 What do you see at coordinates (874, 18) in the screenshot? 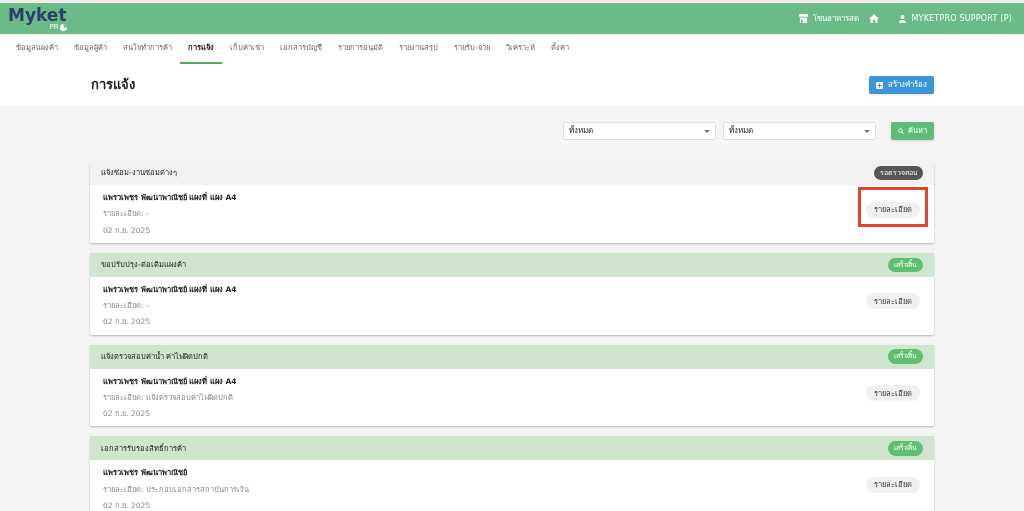
I see `home-icon` at bounding box center [874, 18].